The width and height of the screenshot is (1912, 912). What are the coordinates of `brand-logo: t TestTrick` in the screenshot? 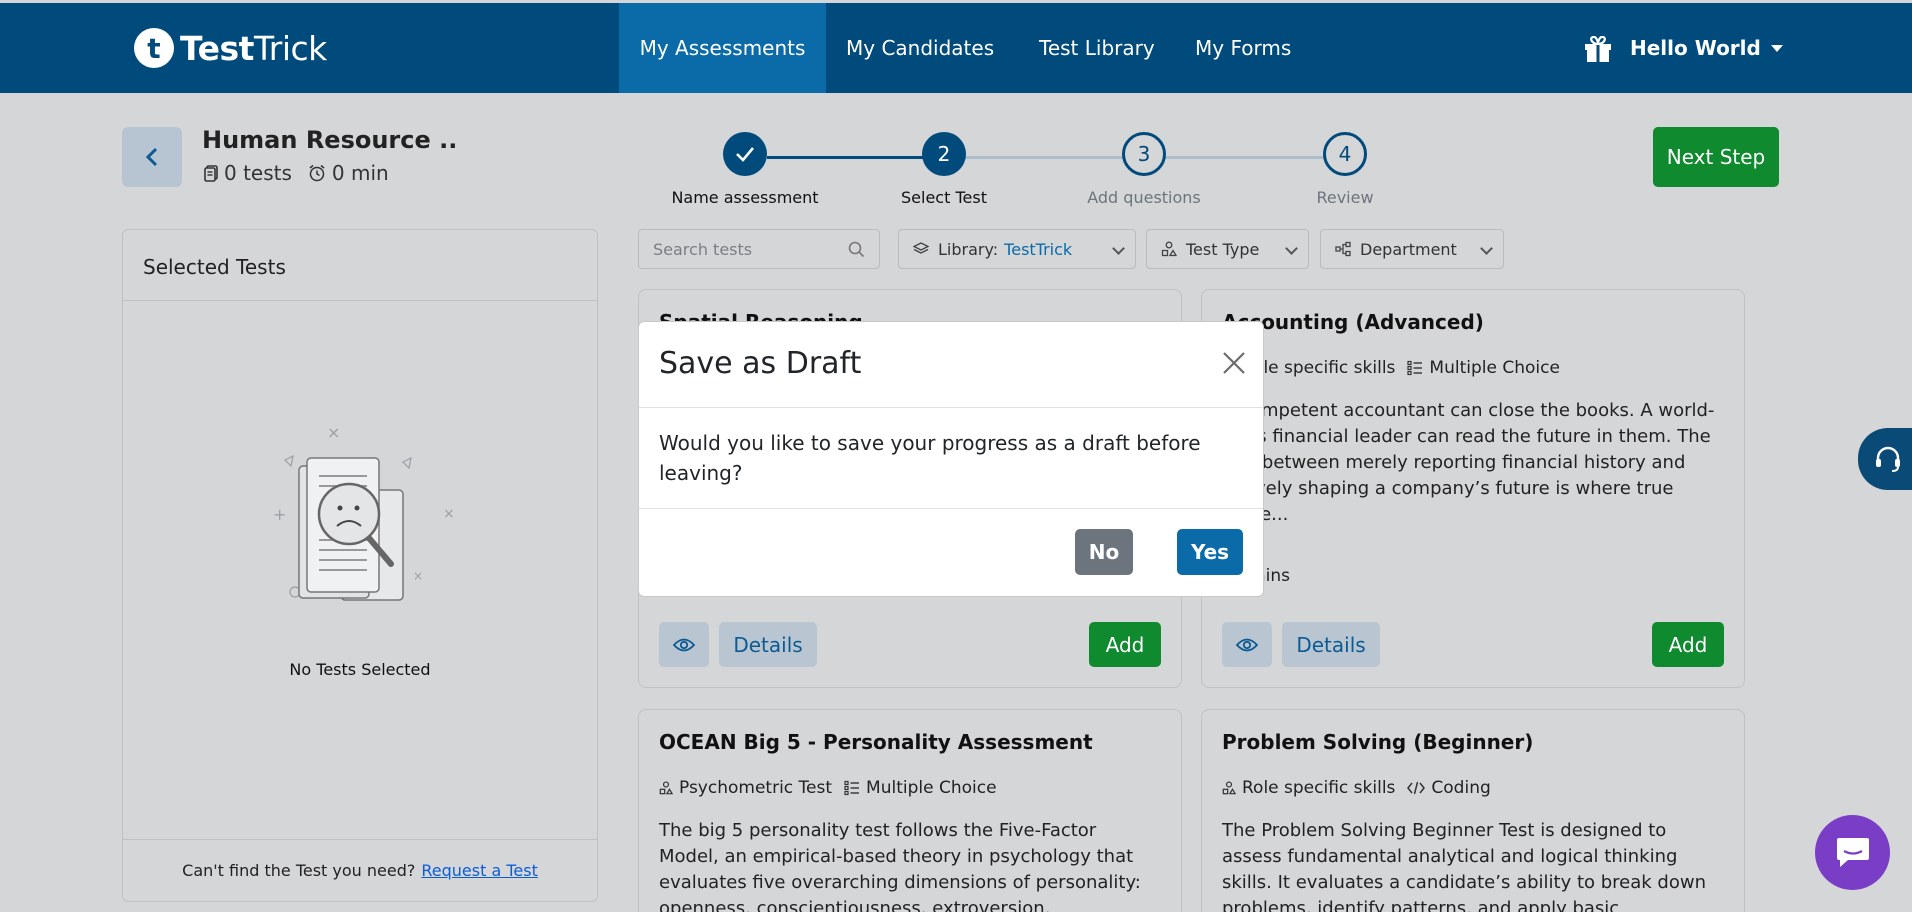 It's located at (230, 48).